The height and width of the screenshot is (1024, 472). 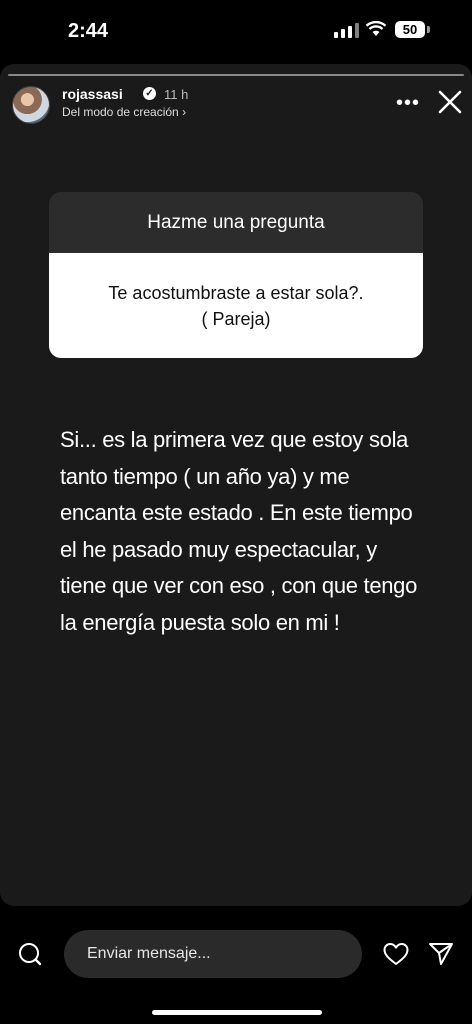 What do you see at coordinates (236, 292) in the screenshot?
I see `question-line: Te acostumbraste a estar sola?.` at bounding box center [236, 292].